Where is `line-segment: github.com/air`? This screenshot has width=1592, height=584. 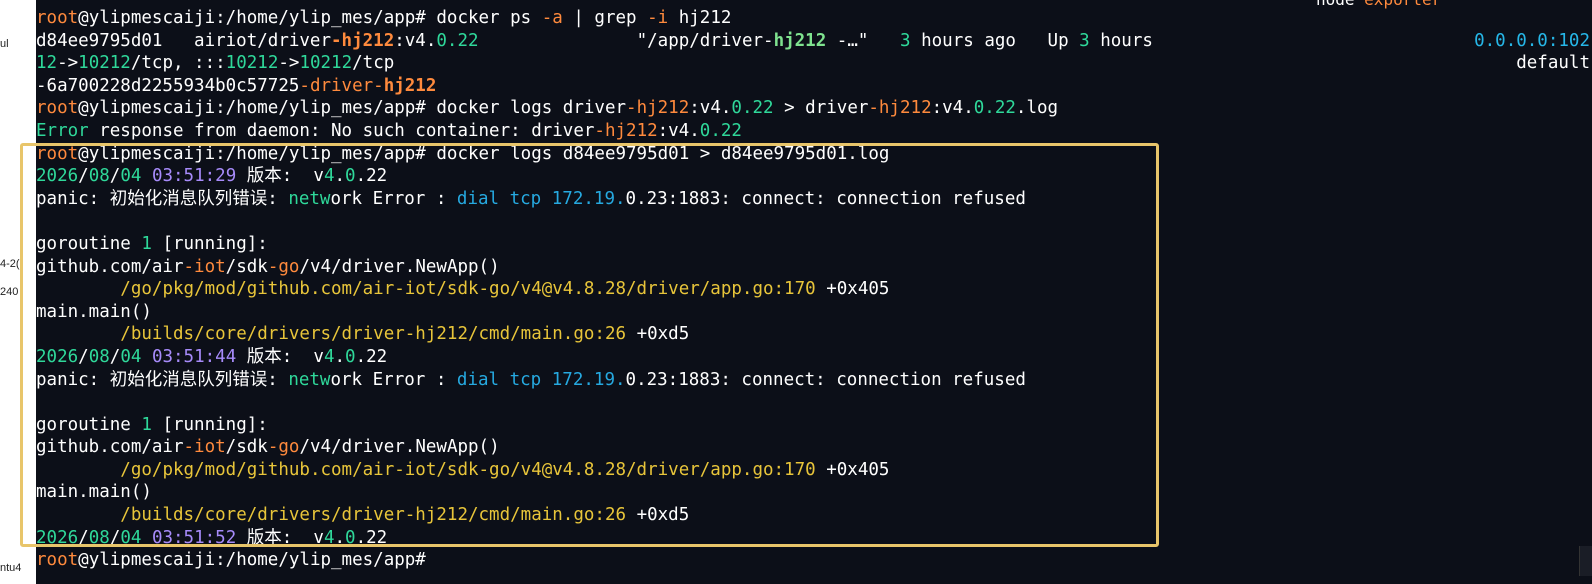 line-segment: github.com/air is located at coordinates (110, 447).